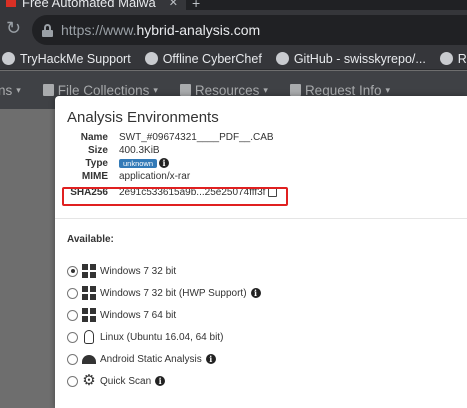 This screenshot has width=467, height=408. I want to click on bookmark-label: Reverse Sh, so click(462, 58).